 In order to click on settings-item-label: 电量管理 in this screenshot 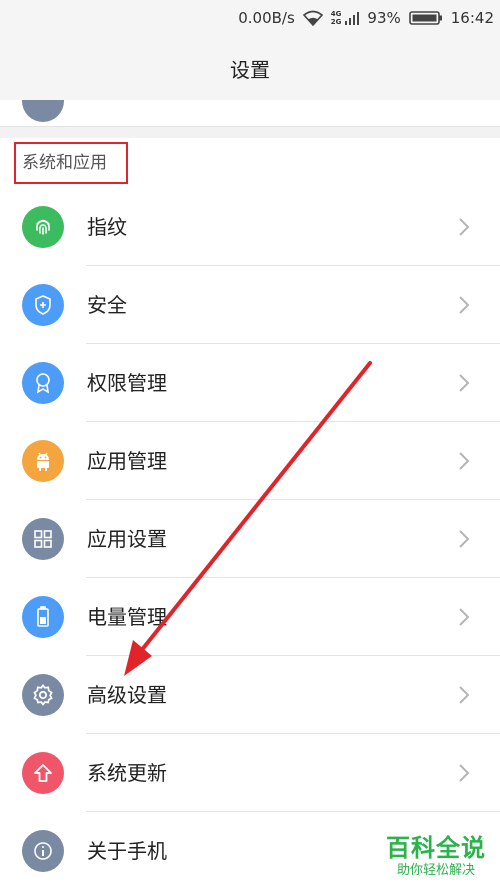, I will do `click(127, 617)`.